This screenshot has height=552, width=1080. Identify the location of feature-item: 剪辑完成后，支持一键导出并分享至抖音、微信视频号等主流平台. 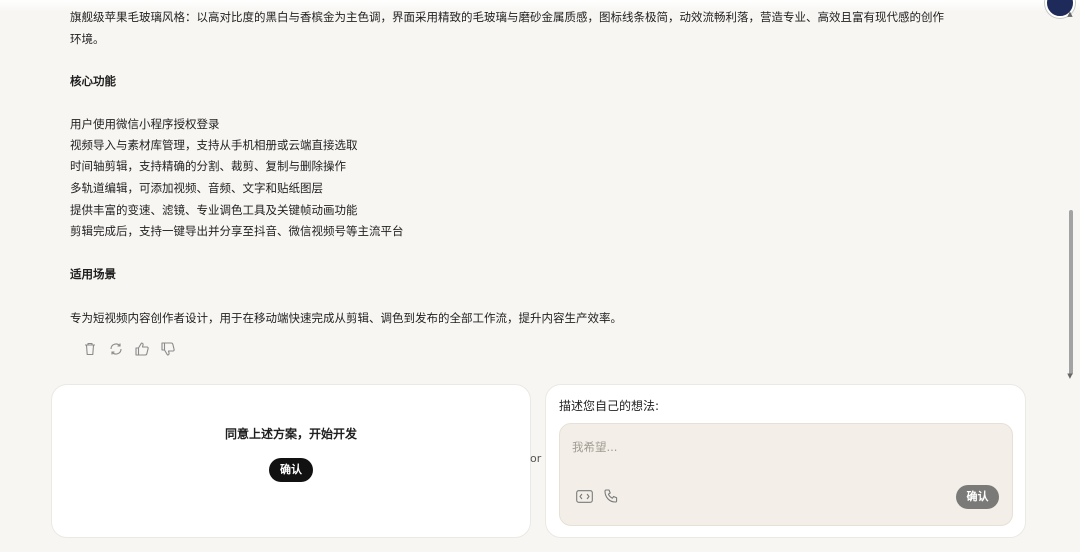
(237, 231).